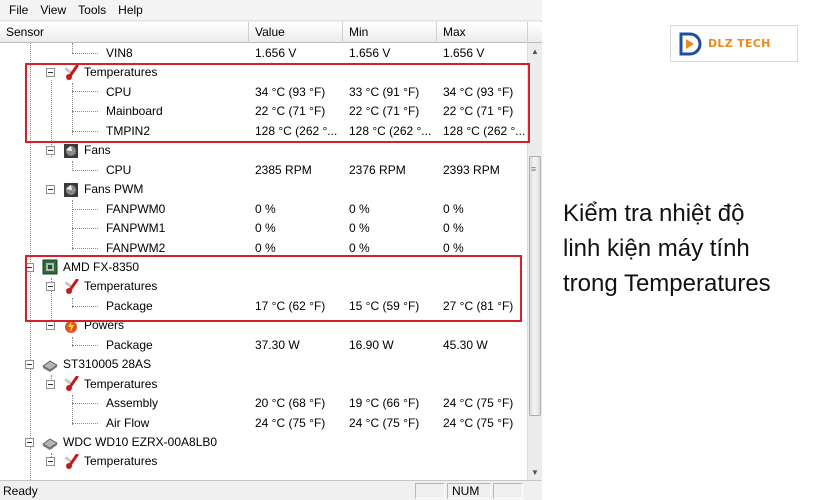 This screenshot has width=840, height=500. What do you see at coordinates (277, 344) in the screenshot?
I see `sensor-value-cell: 37.30 W` at bounding box center [277, 344].